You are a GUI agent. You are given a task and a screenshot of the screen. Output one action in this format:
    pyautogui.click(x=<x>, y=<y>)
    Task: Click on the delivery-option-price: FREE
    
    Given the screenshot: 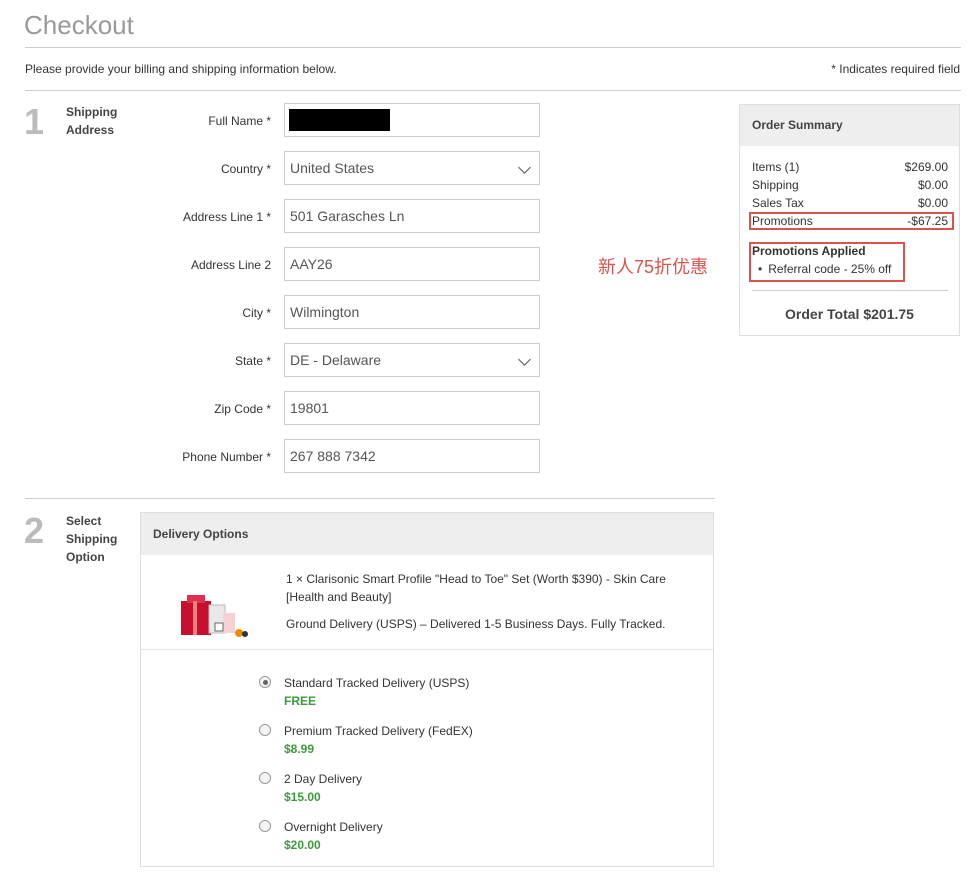 What is the action you would take?
    pyautogui.click(x=300, y=701)
    